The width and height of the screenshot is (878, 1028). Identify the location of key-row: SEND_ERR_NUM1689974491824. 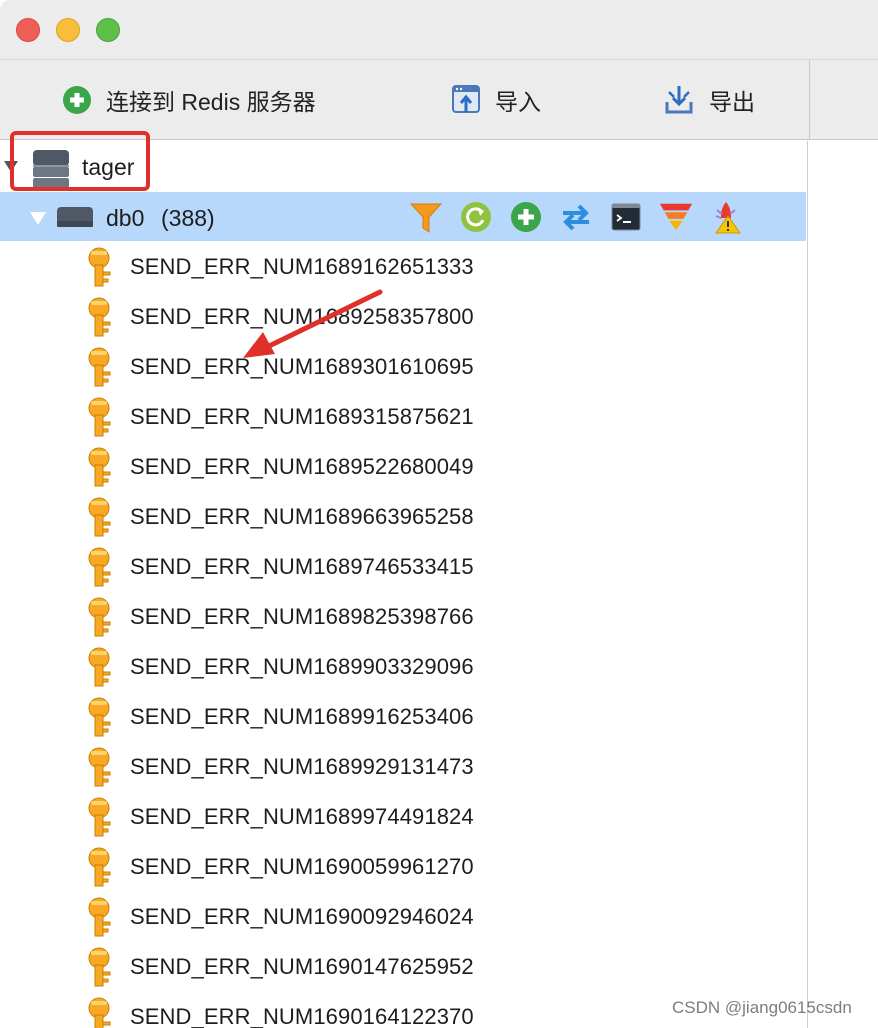
(403, 816).